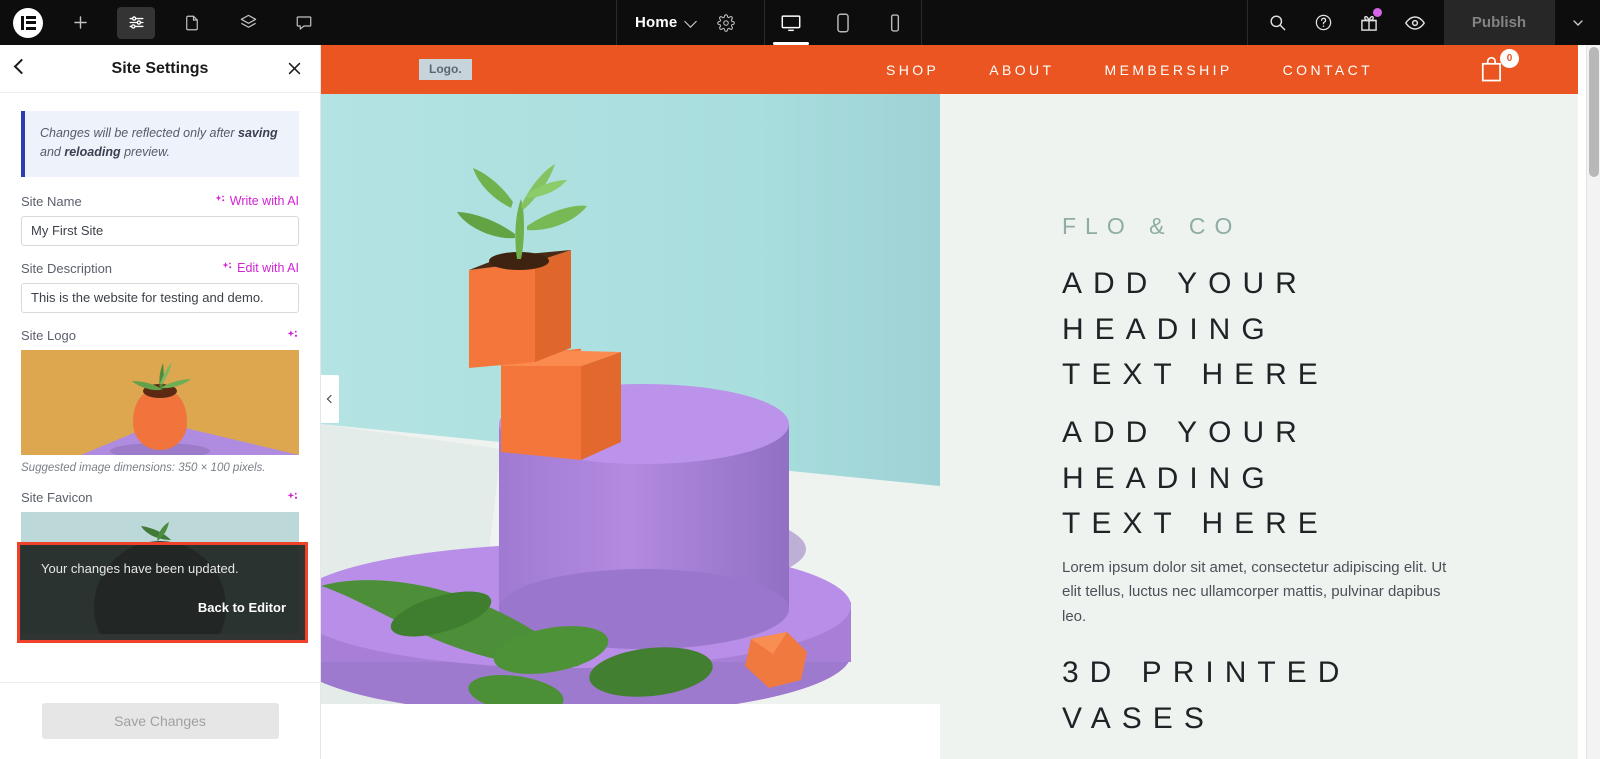 This screenshot has height=759, width=1600. What do you see at coordinates (67, 268) in the screenshot?
I see `site-description-label: Site Description` at bounding box center [67, 268].